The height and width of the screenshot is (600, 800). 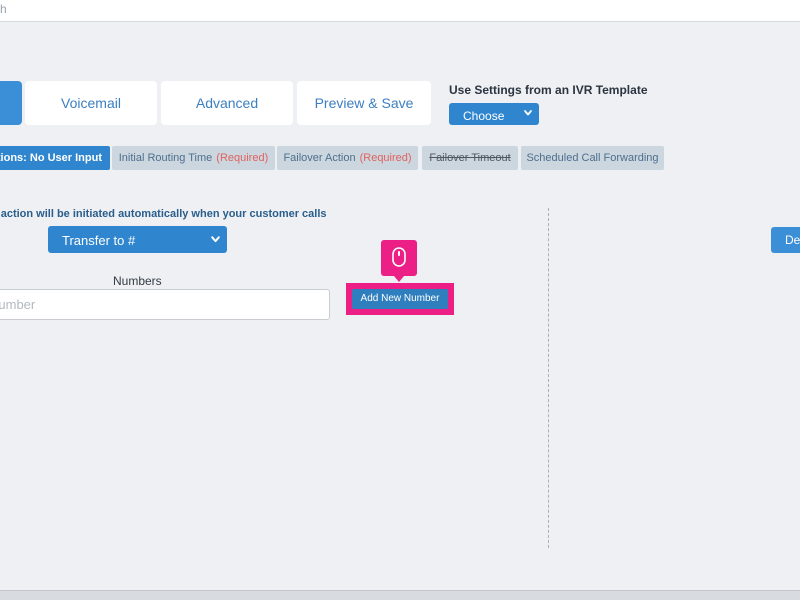 What do you see at coordinates (548, 378) in the screenshot?
I see `panel-divider` at bounding box center [548, 378].